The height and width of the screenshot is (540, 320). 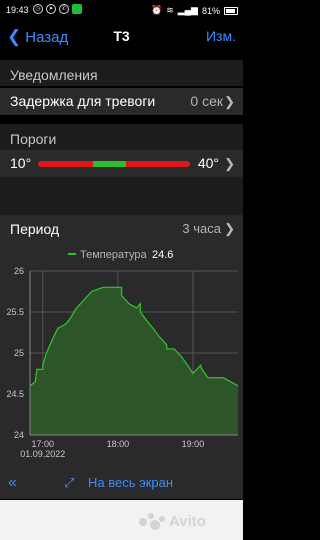 I want to click on threshold-min: 10°, so click(x=21, y=163).